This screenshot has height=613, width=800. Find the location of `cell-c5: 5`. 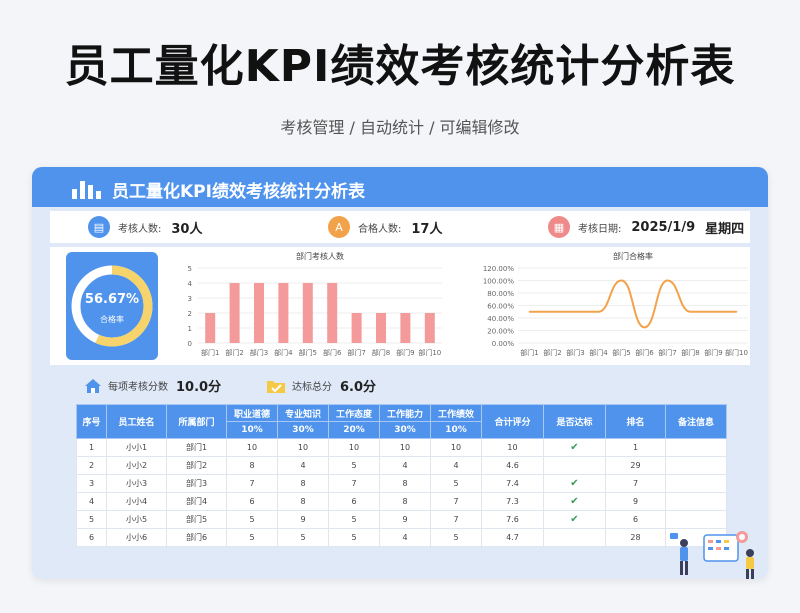

cell-c5: 5 is located at coordinates (456, 537).